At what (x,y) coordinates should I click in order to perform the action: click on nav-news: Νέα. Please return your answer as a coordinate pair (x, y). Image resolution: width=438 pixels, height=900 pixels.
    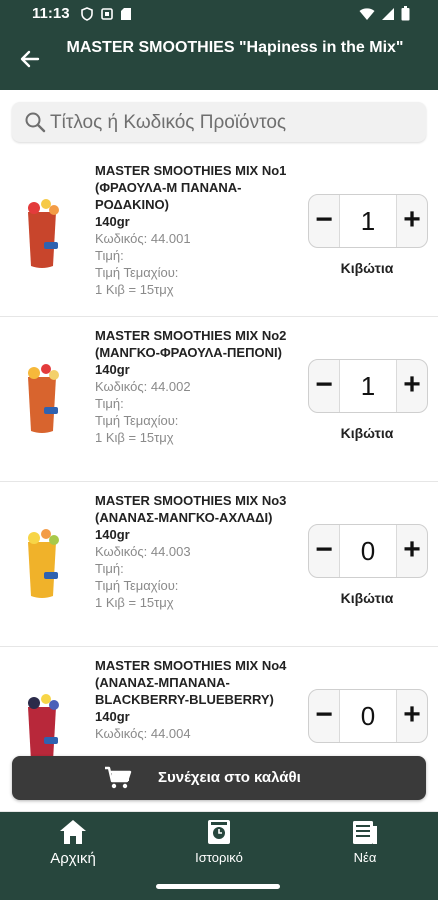
    Looking at the image, I should click on (365, 841).